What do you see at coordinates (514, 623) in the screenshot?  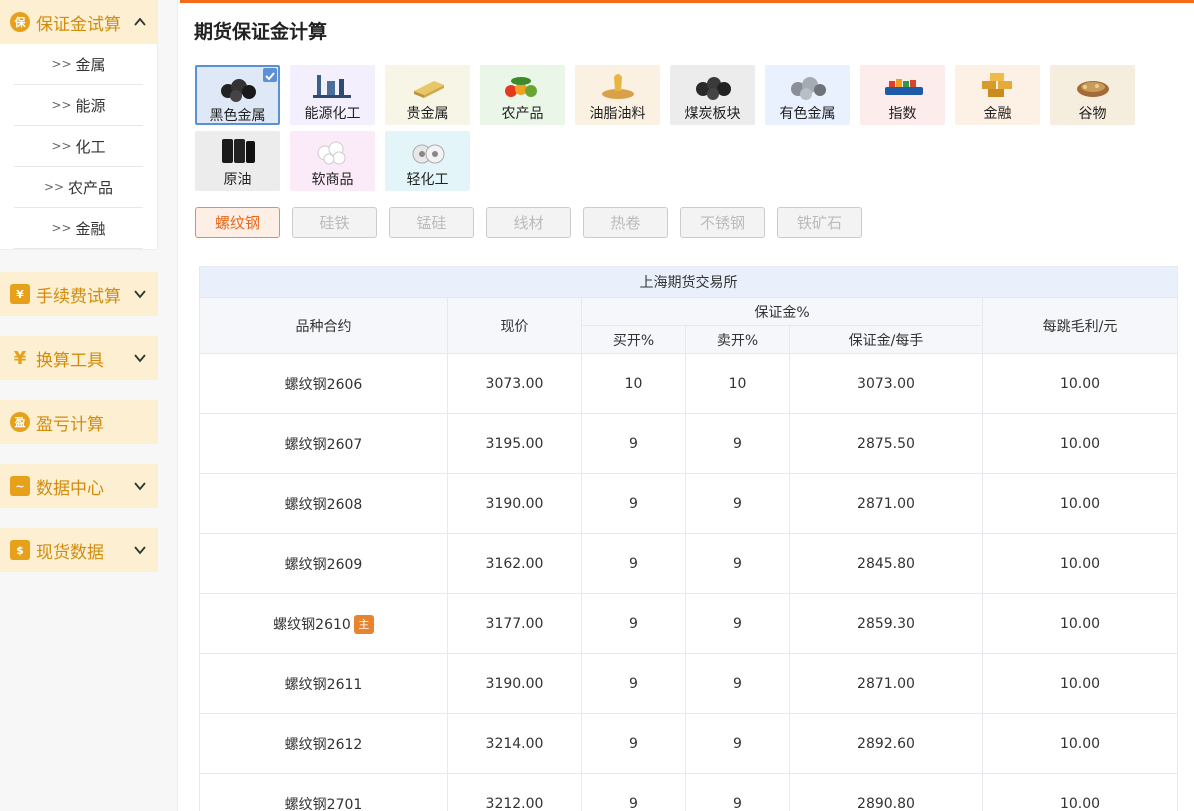 I see `cell-price: 3177.00` at bounding box center [514, 623].